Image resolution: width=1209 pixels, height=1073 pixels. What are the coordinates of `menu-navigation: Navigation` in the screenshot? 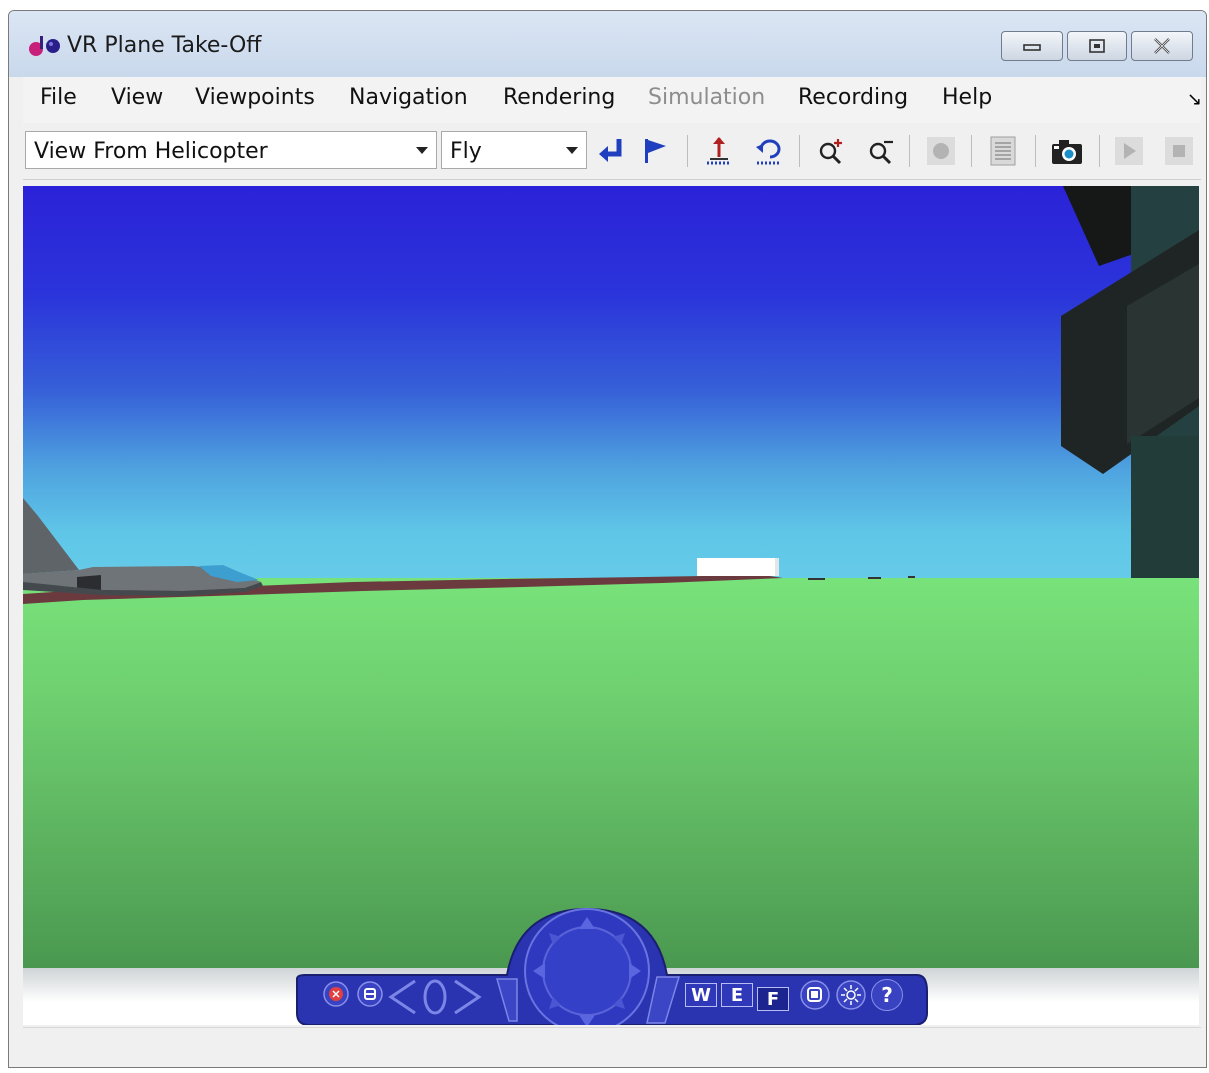 It's located at (408, 97).